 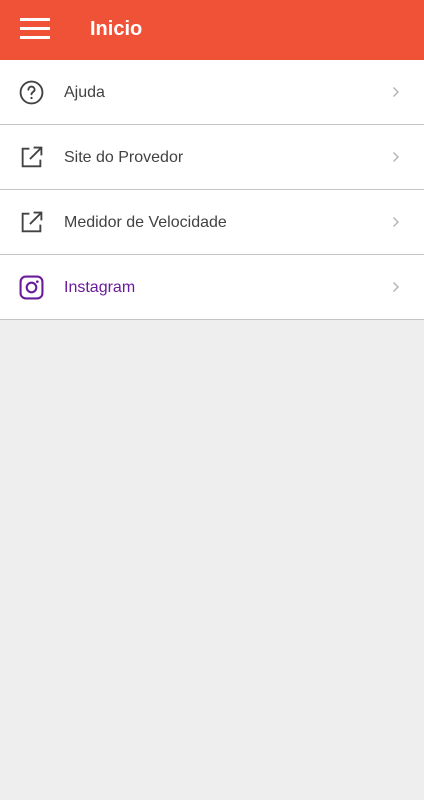 I want to click on page-title: Inicio, so click(x=116, y=29).